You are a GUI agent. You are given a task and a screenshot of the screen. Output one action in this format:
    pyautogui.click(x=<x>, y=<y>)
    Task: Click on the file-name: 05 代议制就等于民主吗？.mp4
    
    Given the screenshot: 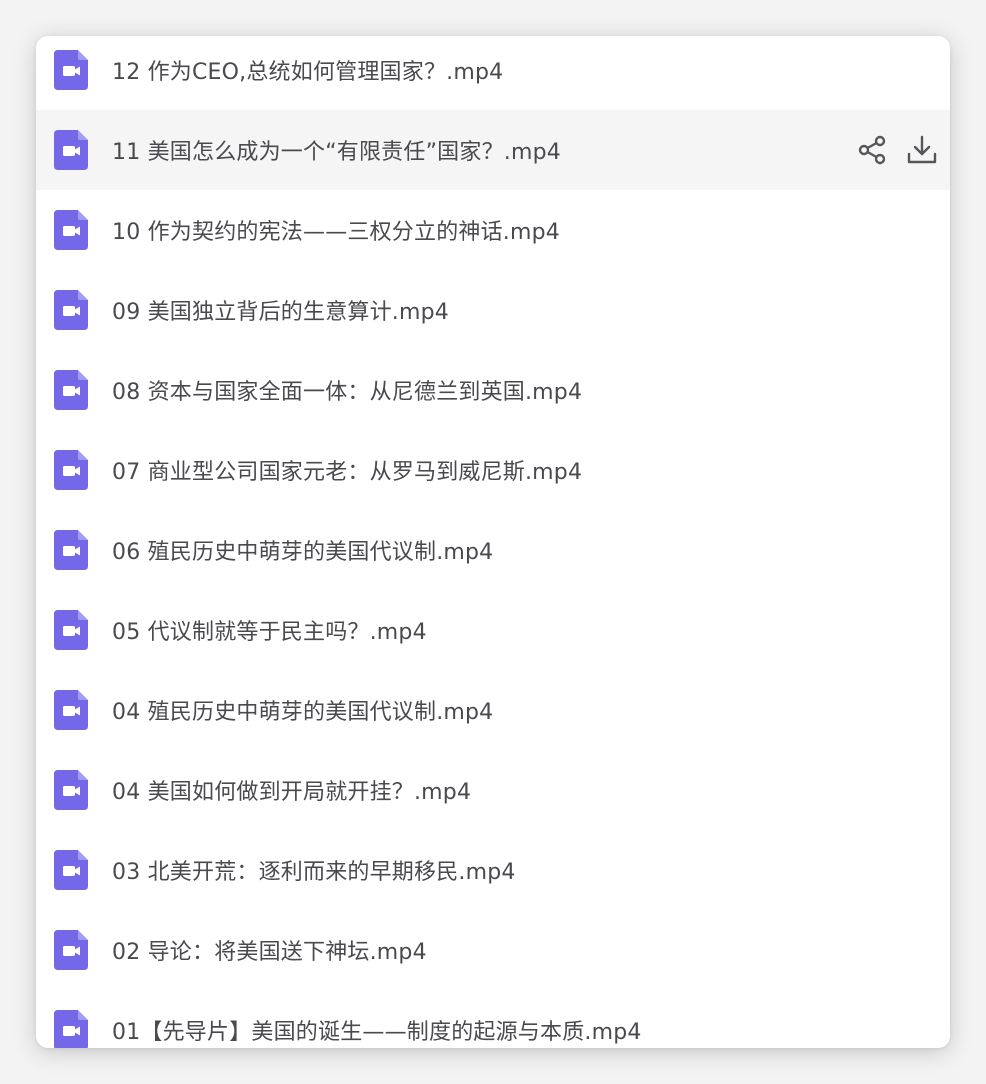 What is the action you would take?
    pyautogui.click(x=269, y=632)
    